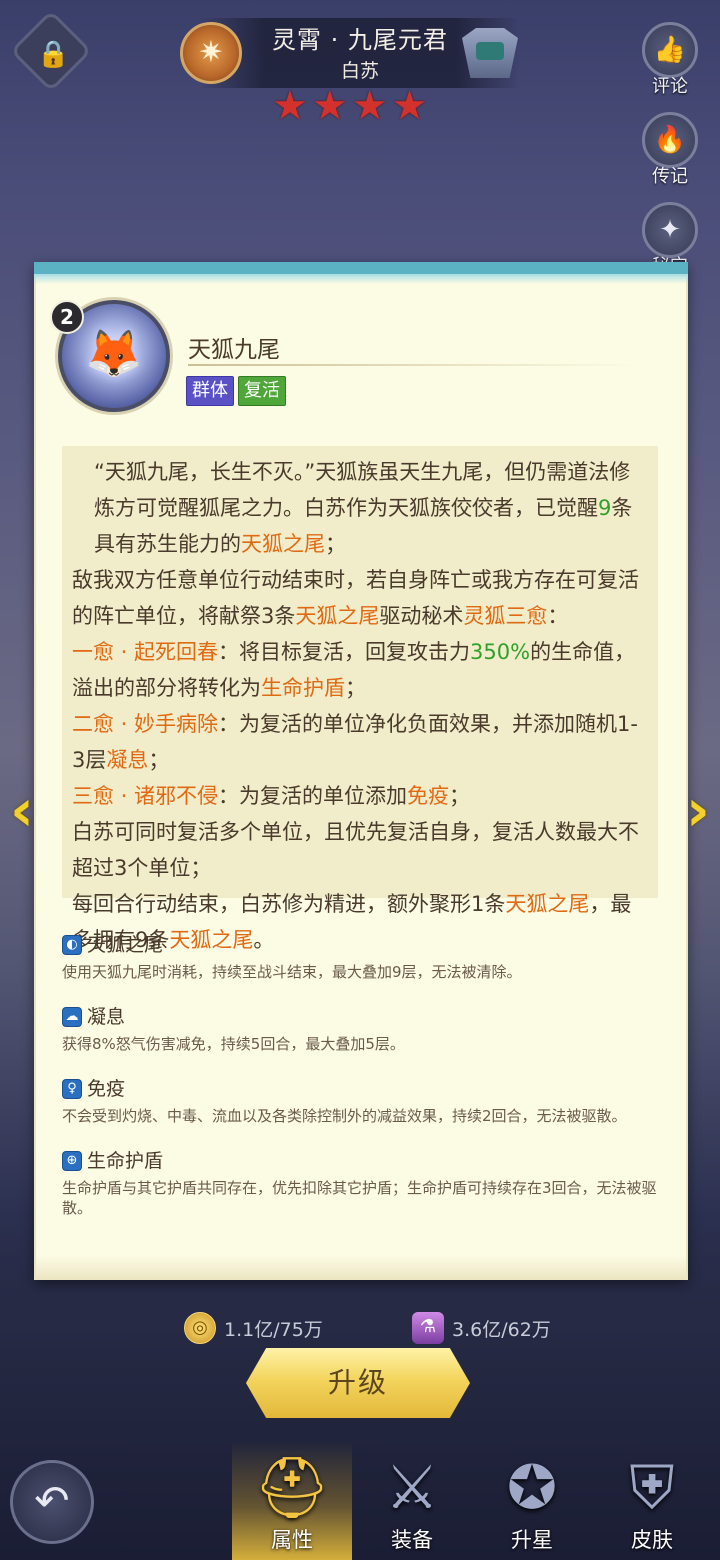 The width and height of the screenshot is (720, 1560). I want to click on swords-icon: ⚔, so click(412, 1488).